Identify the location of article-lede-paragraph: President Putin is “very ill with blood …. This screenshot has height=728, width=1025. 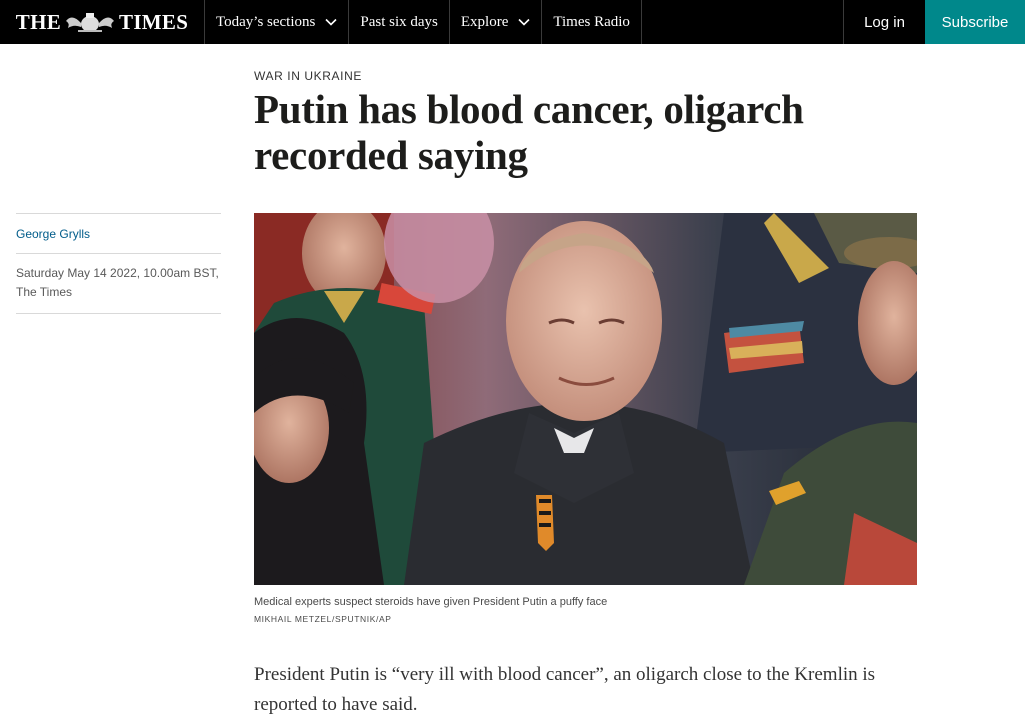
(565, 689).